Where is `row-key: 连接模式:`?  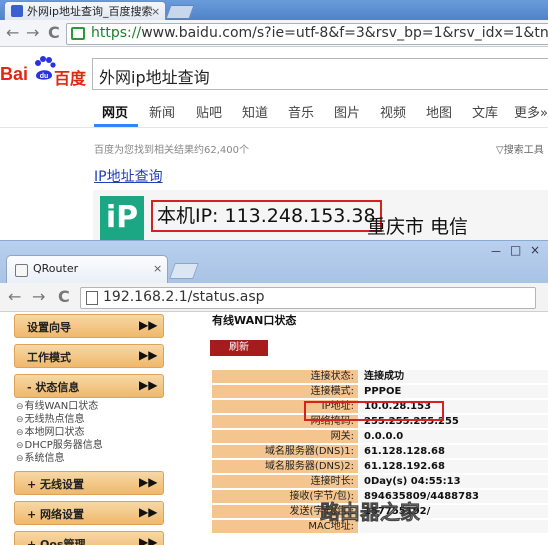
row-key: 连接模式: is located at coordinates (285, 392).